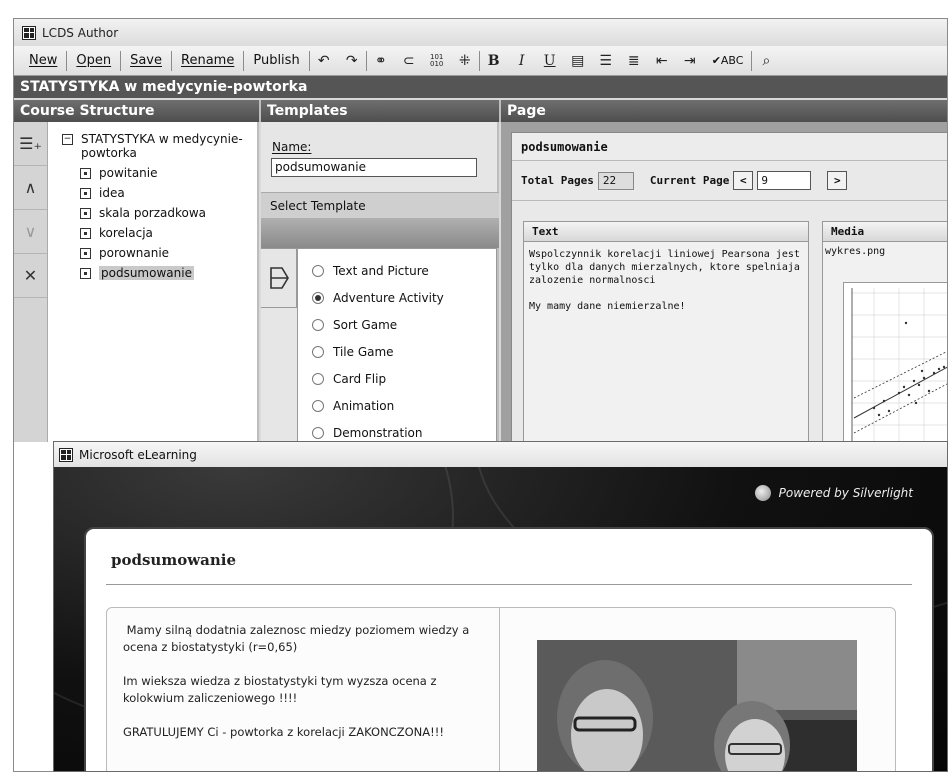 The width and height of the screenshot is (948, 772). What do you see at coordinates (30, 144) in the screenshot?
I see `add-page-icon: ☰₊` at bounding box center [30, 144].